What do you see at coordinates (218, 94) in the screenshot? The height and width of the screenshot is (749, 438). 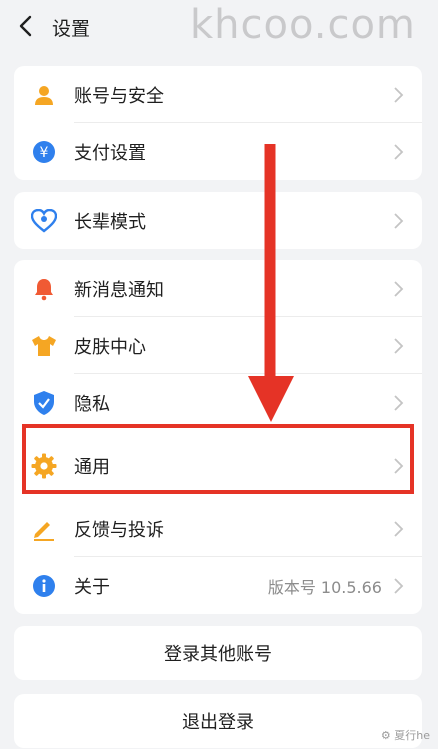 I see `row-account-security: 账号与安全` at bounding box center [218, 94].